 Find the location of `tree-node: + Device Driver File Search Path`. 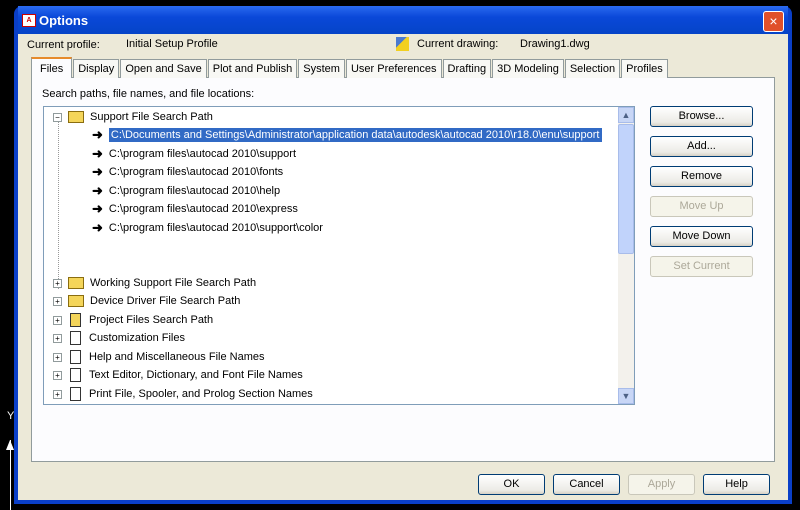

tree-node: + Device Driver File Search Path is located at coordinates (146, 301).